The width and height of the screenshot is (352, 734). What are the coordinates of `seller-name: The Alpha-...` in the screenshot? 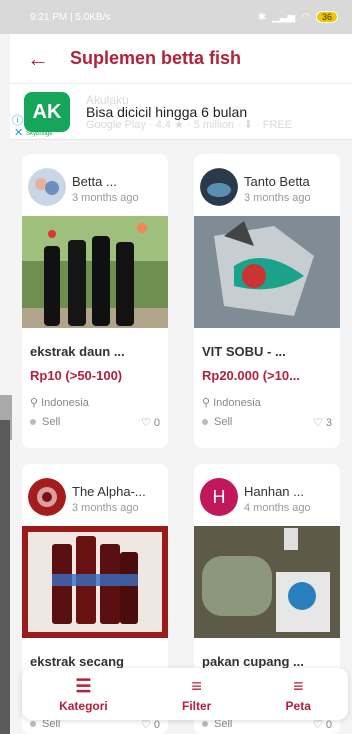 It's located at (109, 491).